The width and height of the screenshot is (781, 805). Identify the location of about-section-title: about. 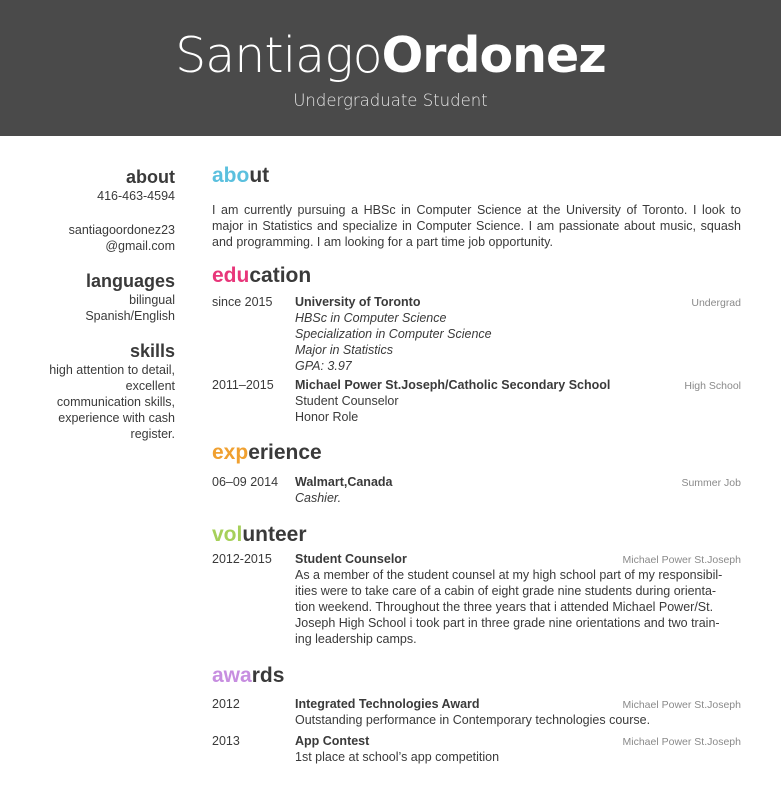
(476, 176).